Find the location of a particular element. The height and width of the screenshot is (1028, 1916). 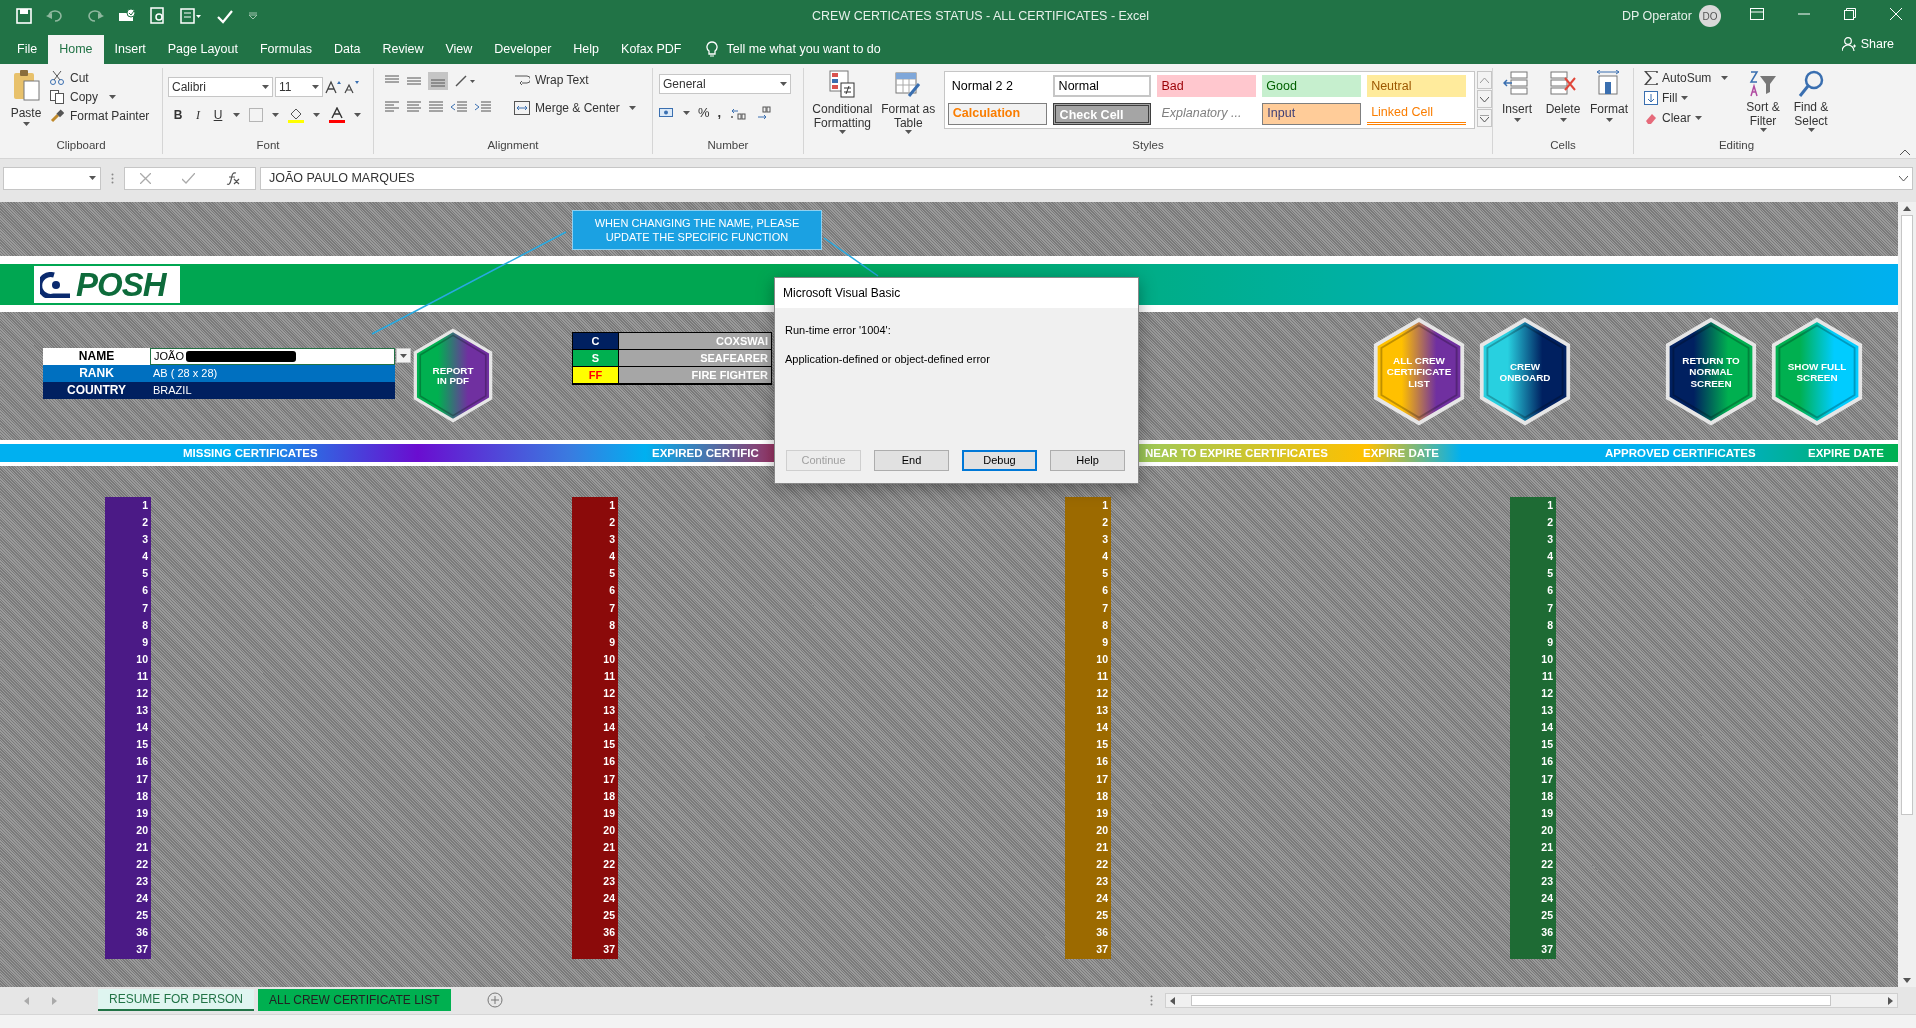

scroll-right-icon is located at coordinates (1890, 1000).